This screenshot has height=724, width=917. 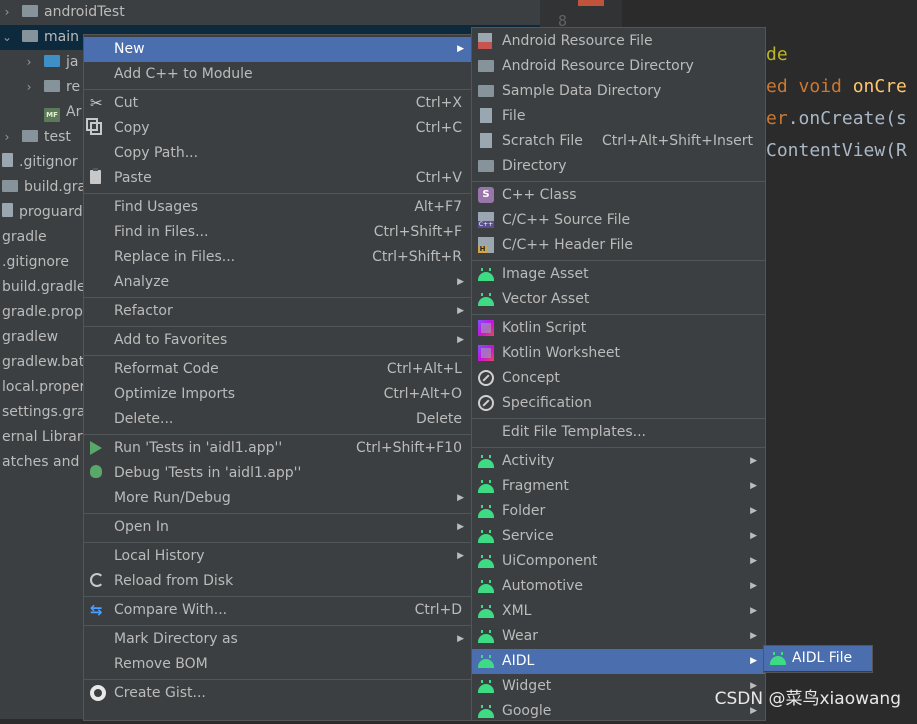 What do you see at coordinates (618, 353) in the screenshot?
I see `menu-item-kotlin-worksheet: Kotlin Worksheet` at bounding box center [618, 353].